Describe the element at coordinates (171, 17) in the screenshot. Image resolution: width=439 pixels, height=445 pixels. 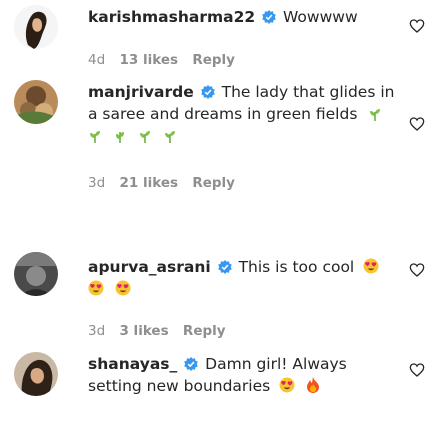
I see `comment-username: karishmasharma22` at that location.